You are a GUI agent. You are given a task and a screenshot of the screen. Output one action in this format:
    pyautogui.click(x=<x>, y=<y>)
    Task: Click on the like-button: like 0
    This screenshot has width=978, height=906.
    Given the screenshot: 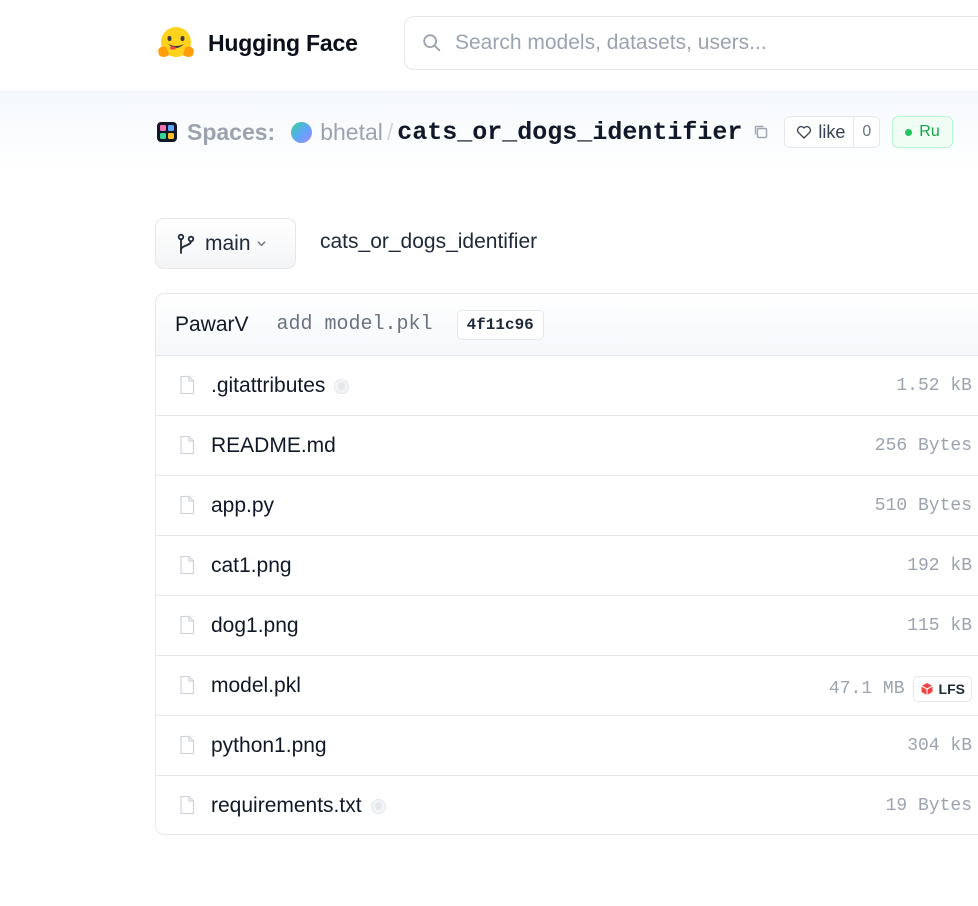 What is the action you would take?
    pyautogui.click(x=832, y=132)
    